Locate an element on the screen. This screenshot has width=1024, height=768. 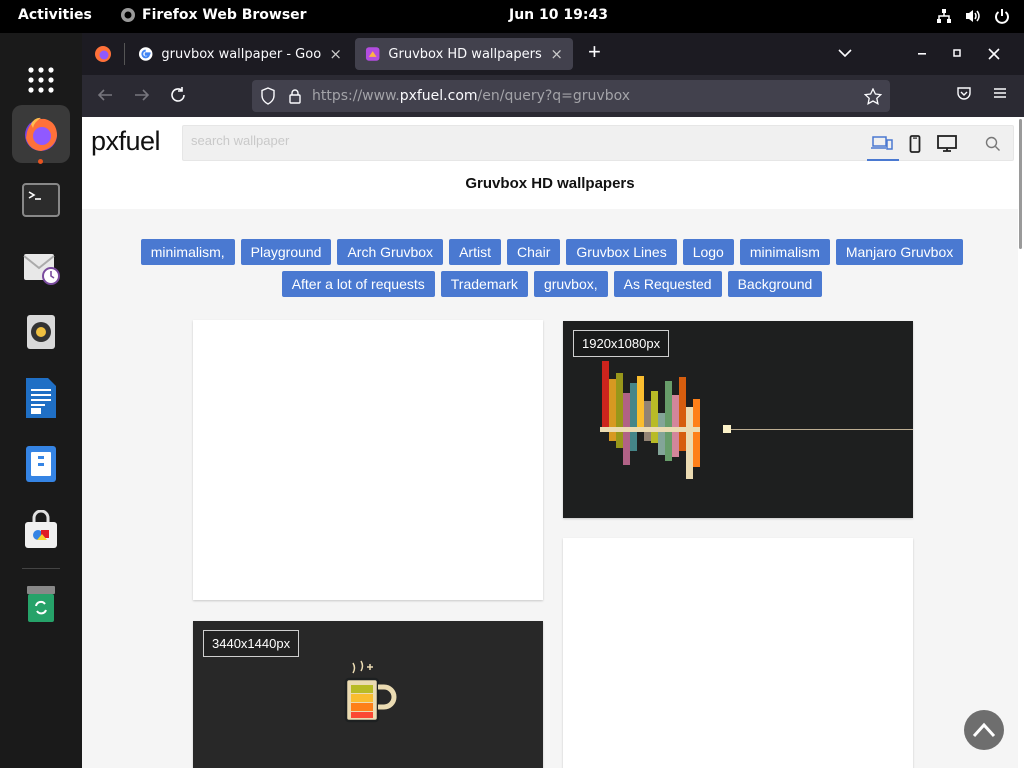
reload-icon is located at coordinates (178, 95).